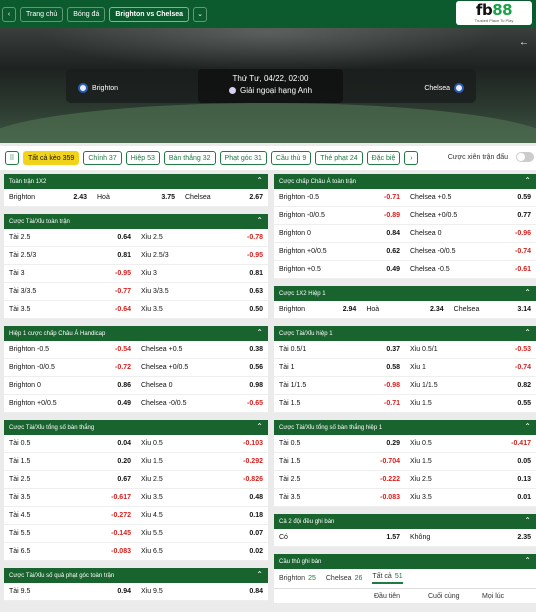  I want to click on odds-cell: Chelsea 3.14, so click(492, 309).